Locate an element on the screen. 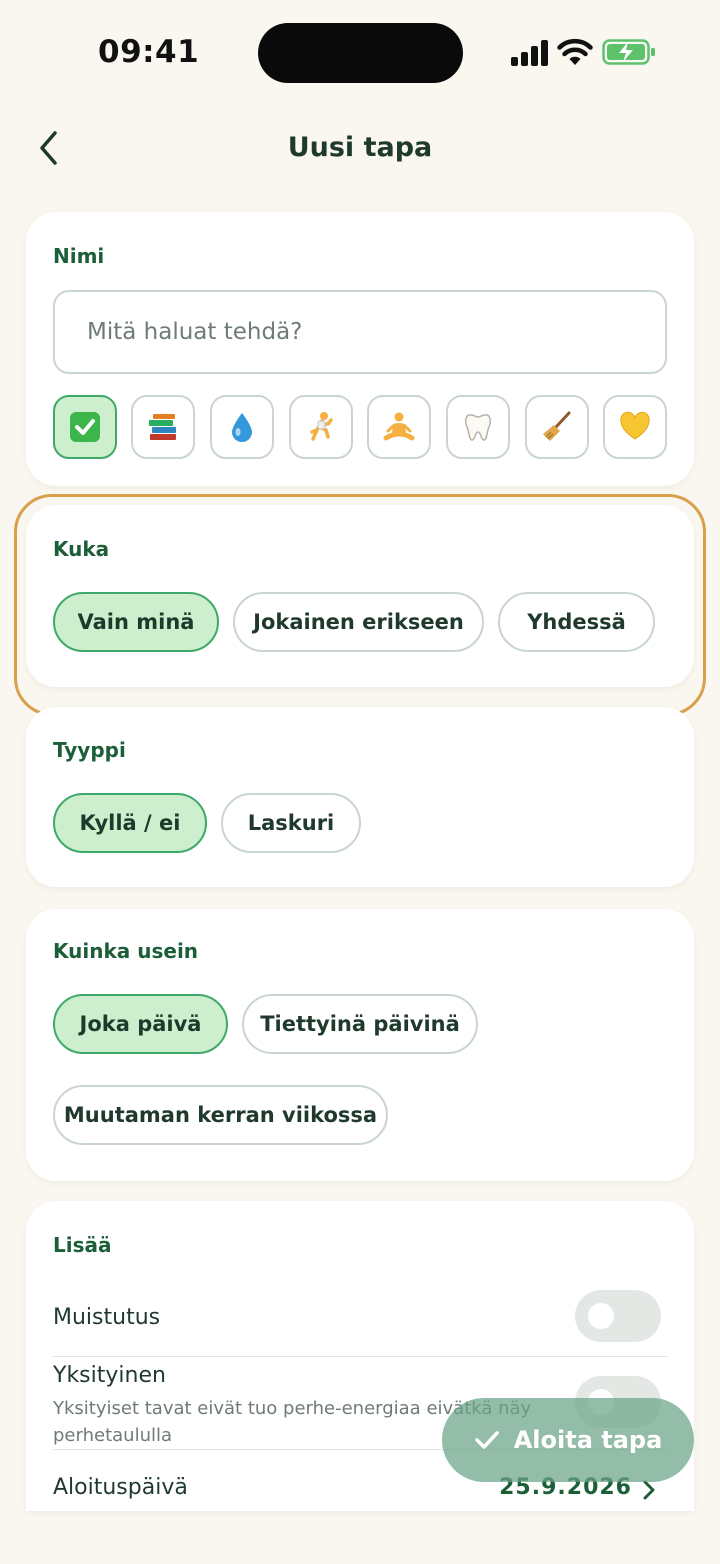 The image size is (720, 1564). start-habit-label: Aloita tapa is located at coordinates (588, 1440).